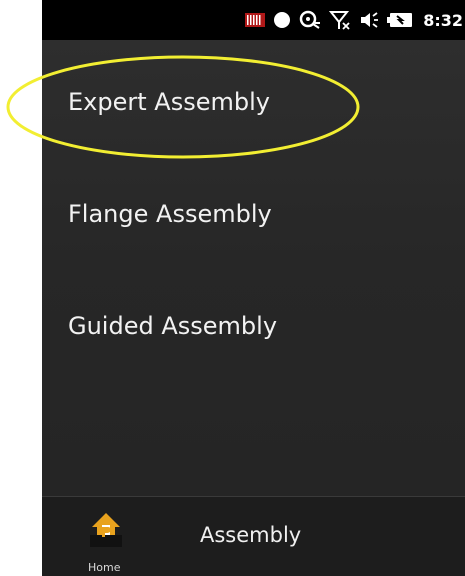  What do you see at coordinates (170, 214) in the screenshot?
I see `menu-item-flange-assembly: Flange Assembly` at bounding box center [170, 214].